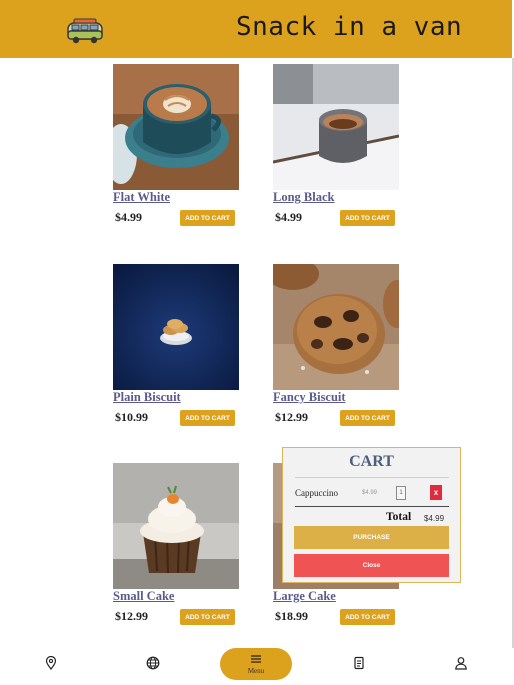 Image resolution: width=514 pixels, height=685 pixels. I want to click on cupcake-photo, so click(176, 526).